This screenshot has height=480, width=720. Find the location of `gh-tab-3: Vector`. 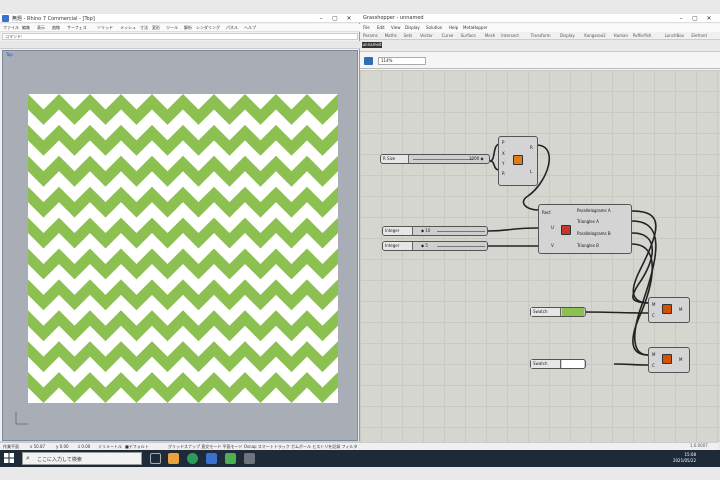

gh-tab-3: Vector is located at coordinates (426, 35).